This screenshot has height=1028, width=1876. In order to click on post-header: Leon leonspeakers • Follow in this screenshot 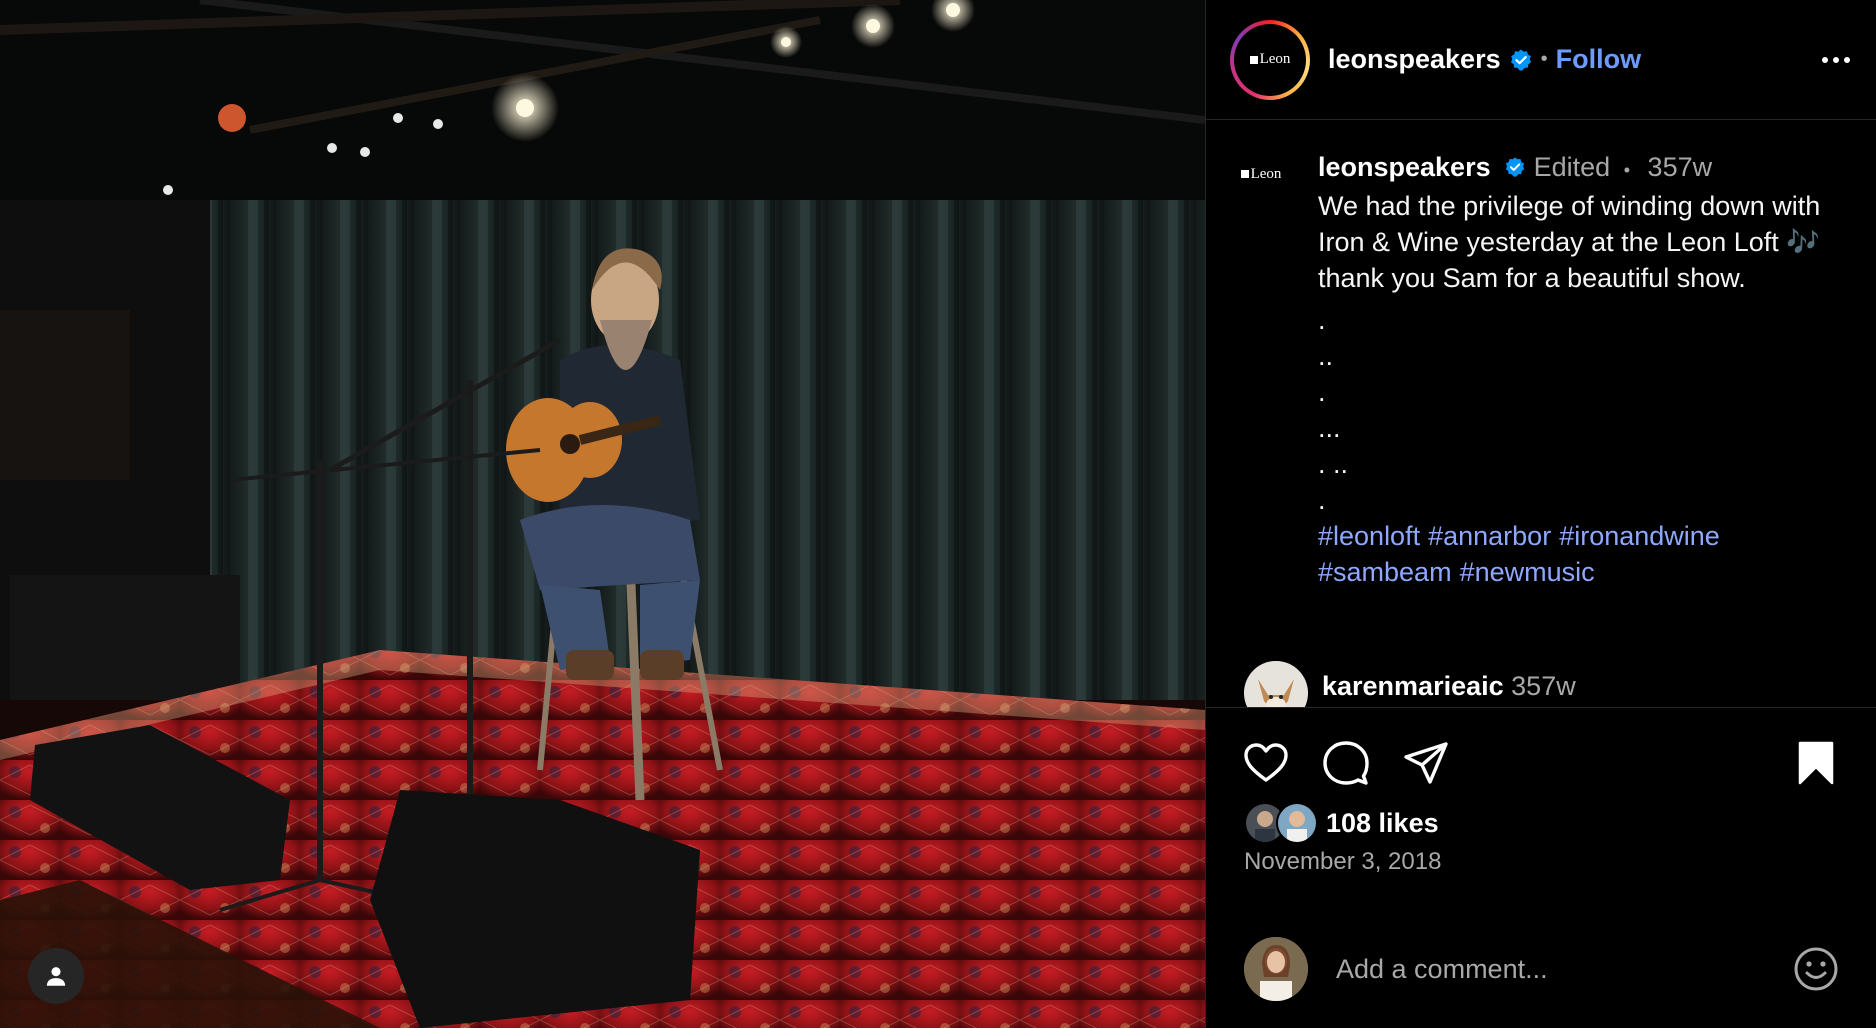, I will do `click(1541, 60)`.